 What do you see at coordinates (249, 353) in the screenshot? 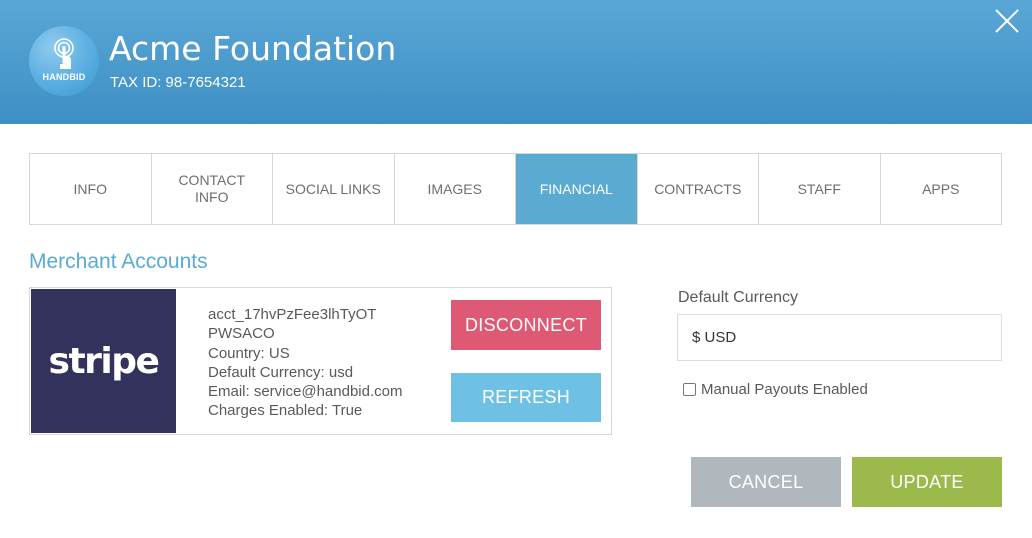
I see `account-country: Country: US` at bounding box center [249, 353].